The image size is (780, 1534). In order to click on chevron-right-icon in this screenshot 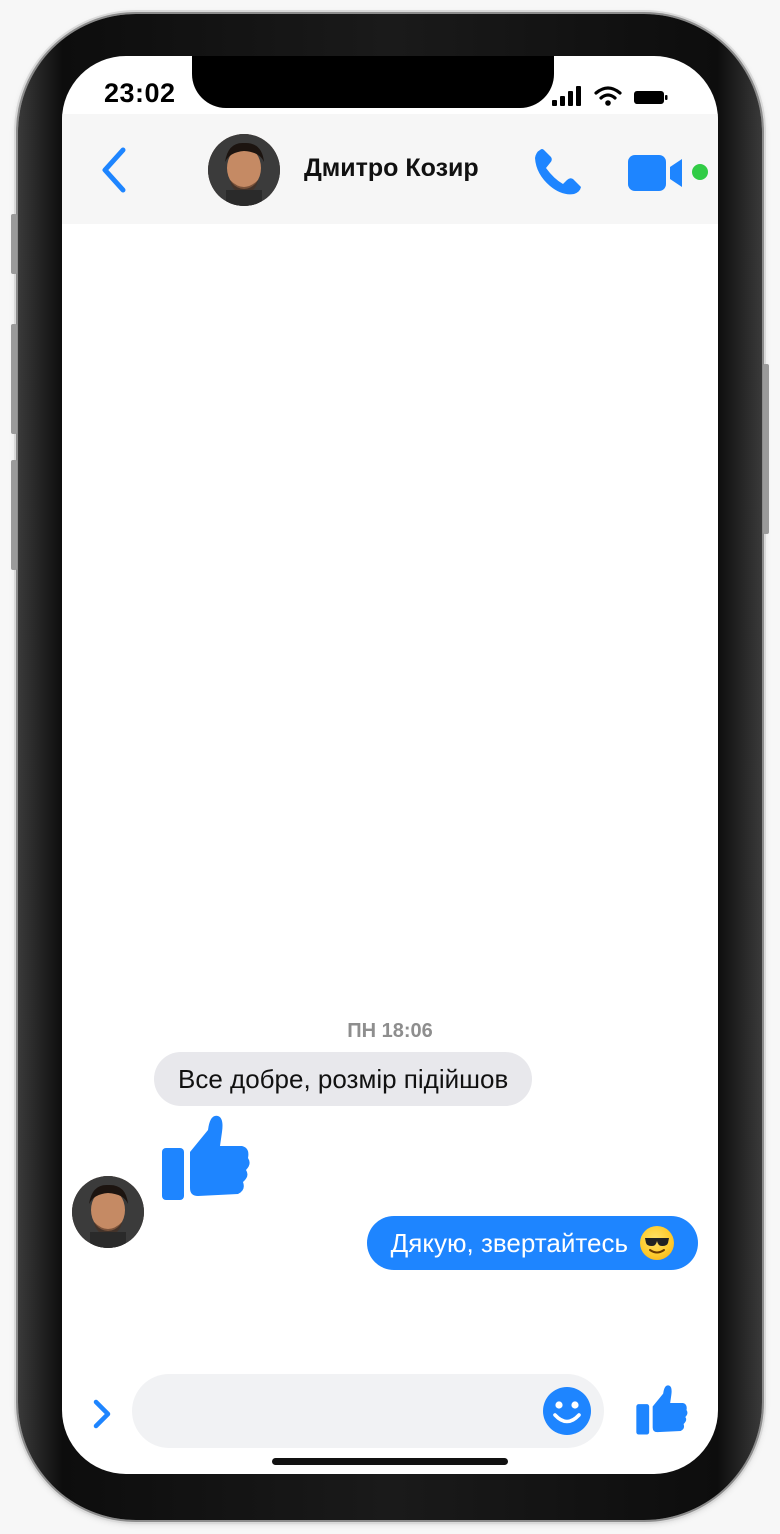, I will do `click(102, 1414)`.